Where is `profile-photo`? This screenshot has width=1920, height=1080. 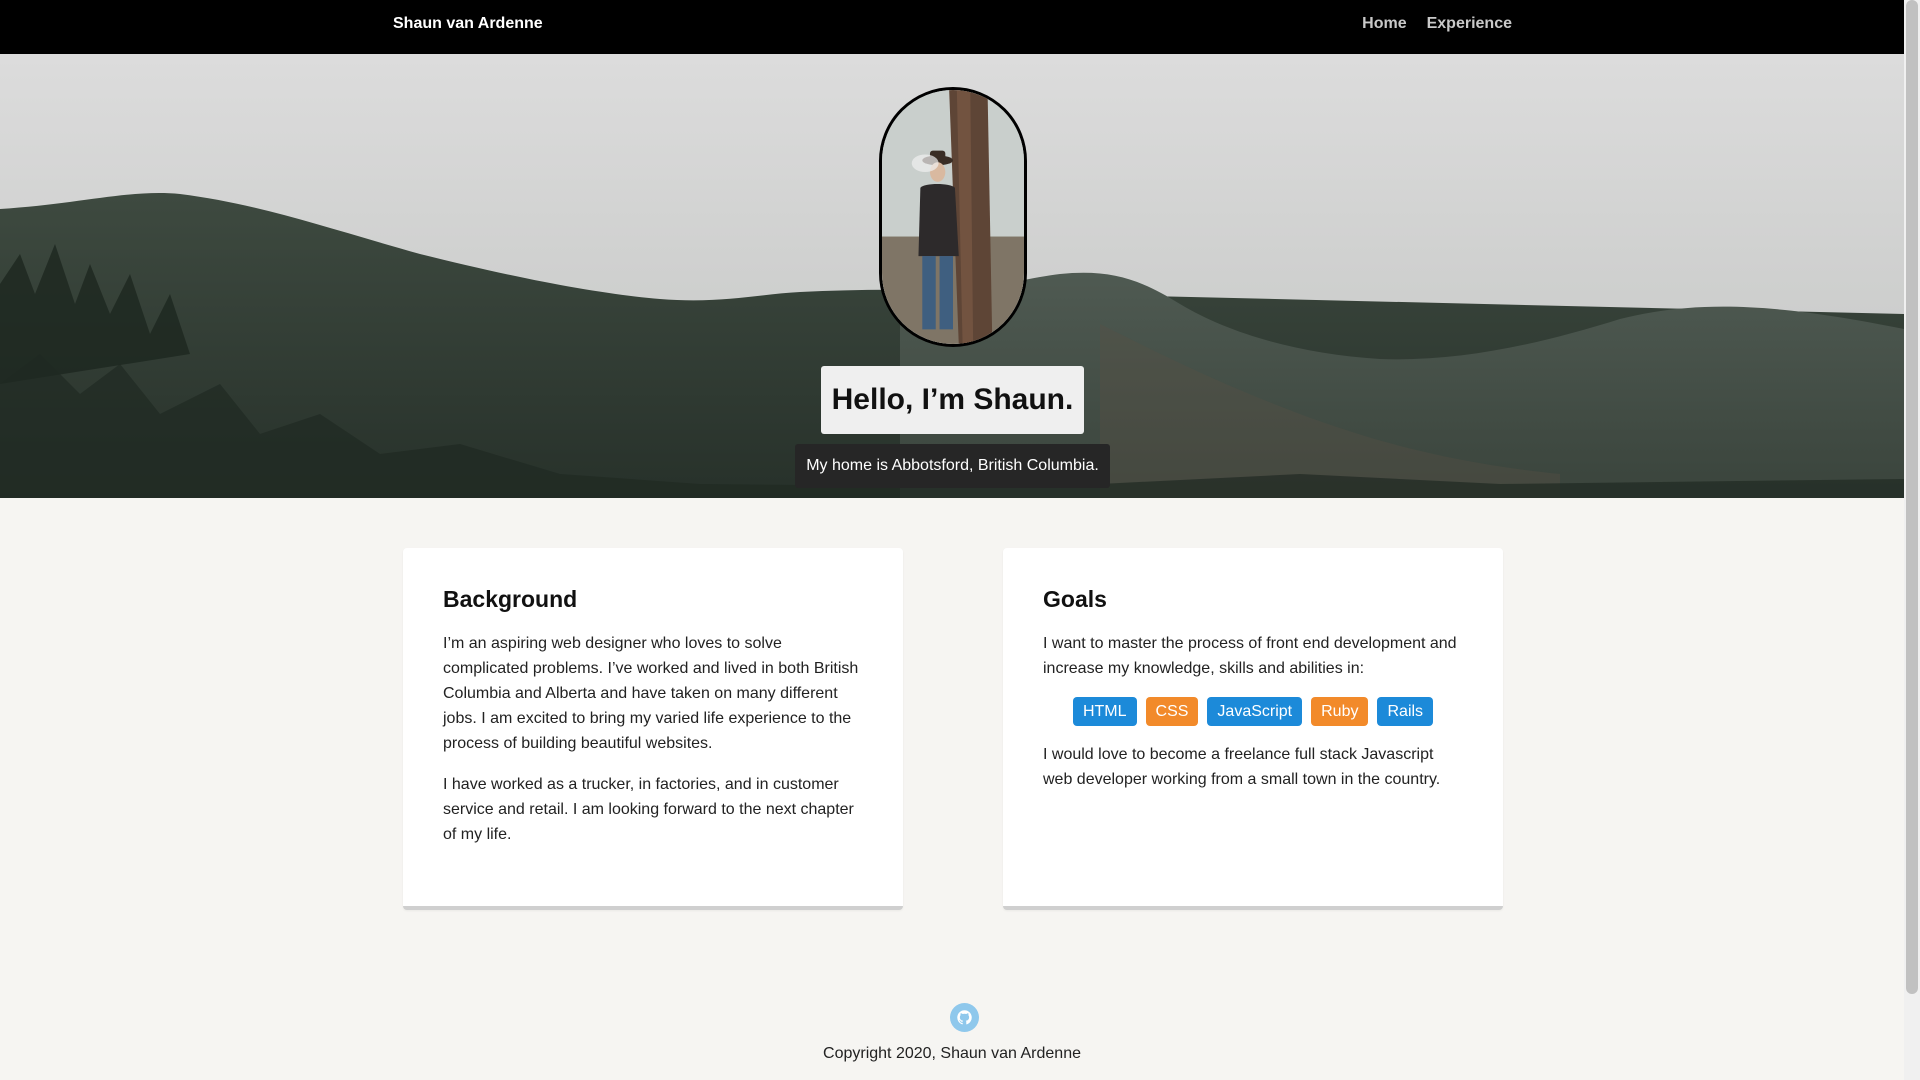 profile-photo is located at coordinates (953, 217).